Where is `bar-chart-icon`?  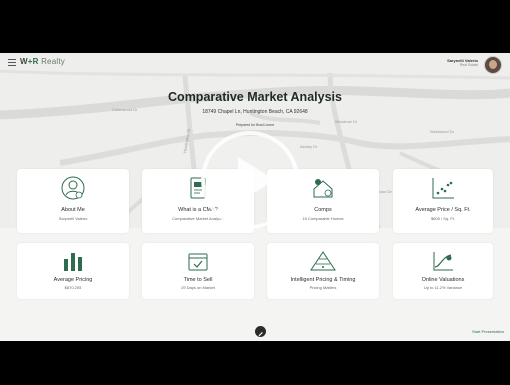 bar-chart-icon is located at coordinates (73, 262).